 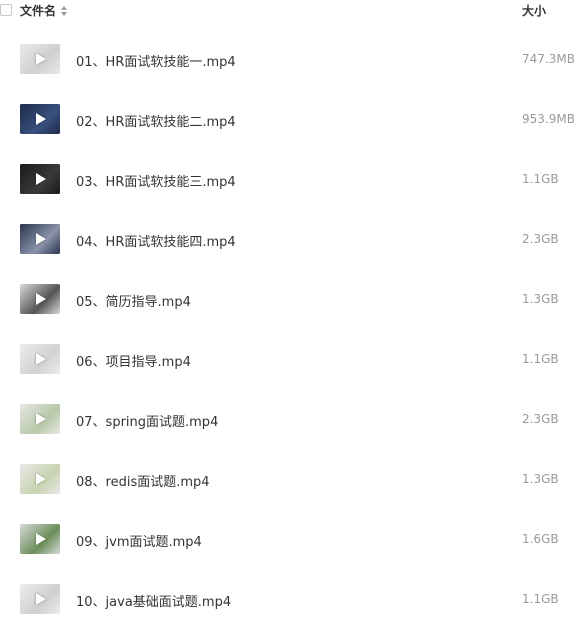 I want to click on file-row: 08、redis面试题.mp4 1.3GB, so click(x=292, y=479).